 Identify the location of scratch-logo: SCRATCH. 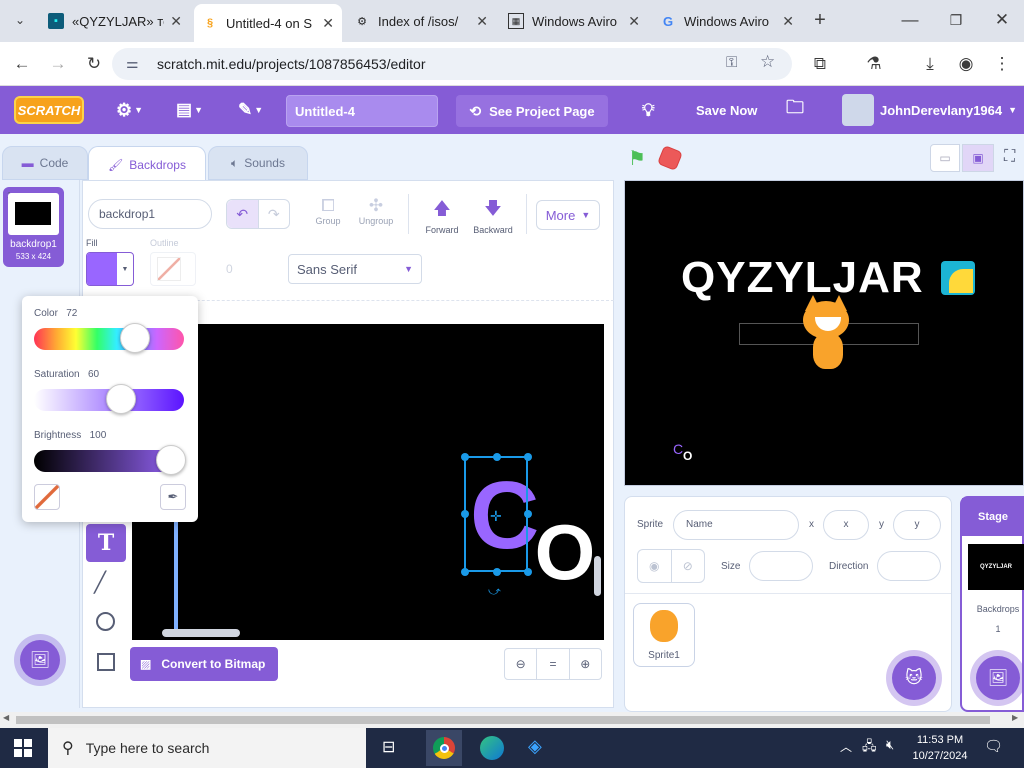
(49, 110).